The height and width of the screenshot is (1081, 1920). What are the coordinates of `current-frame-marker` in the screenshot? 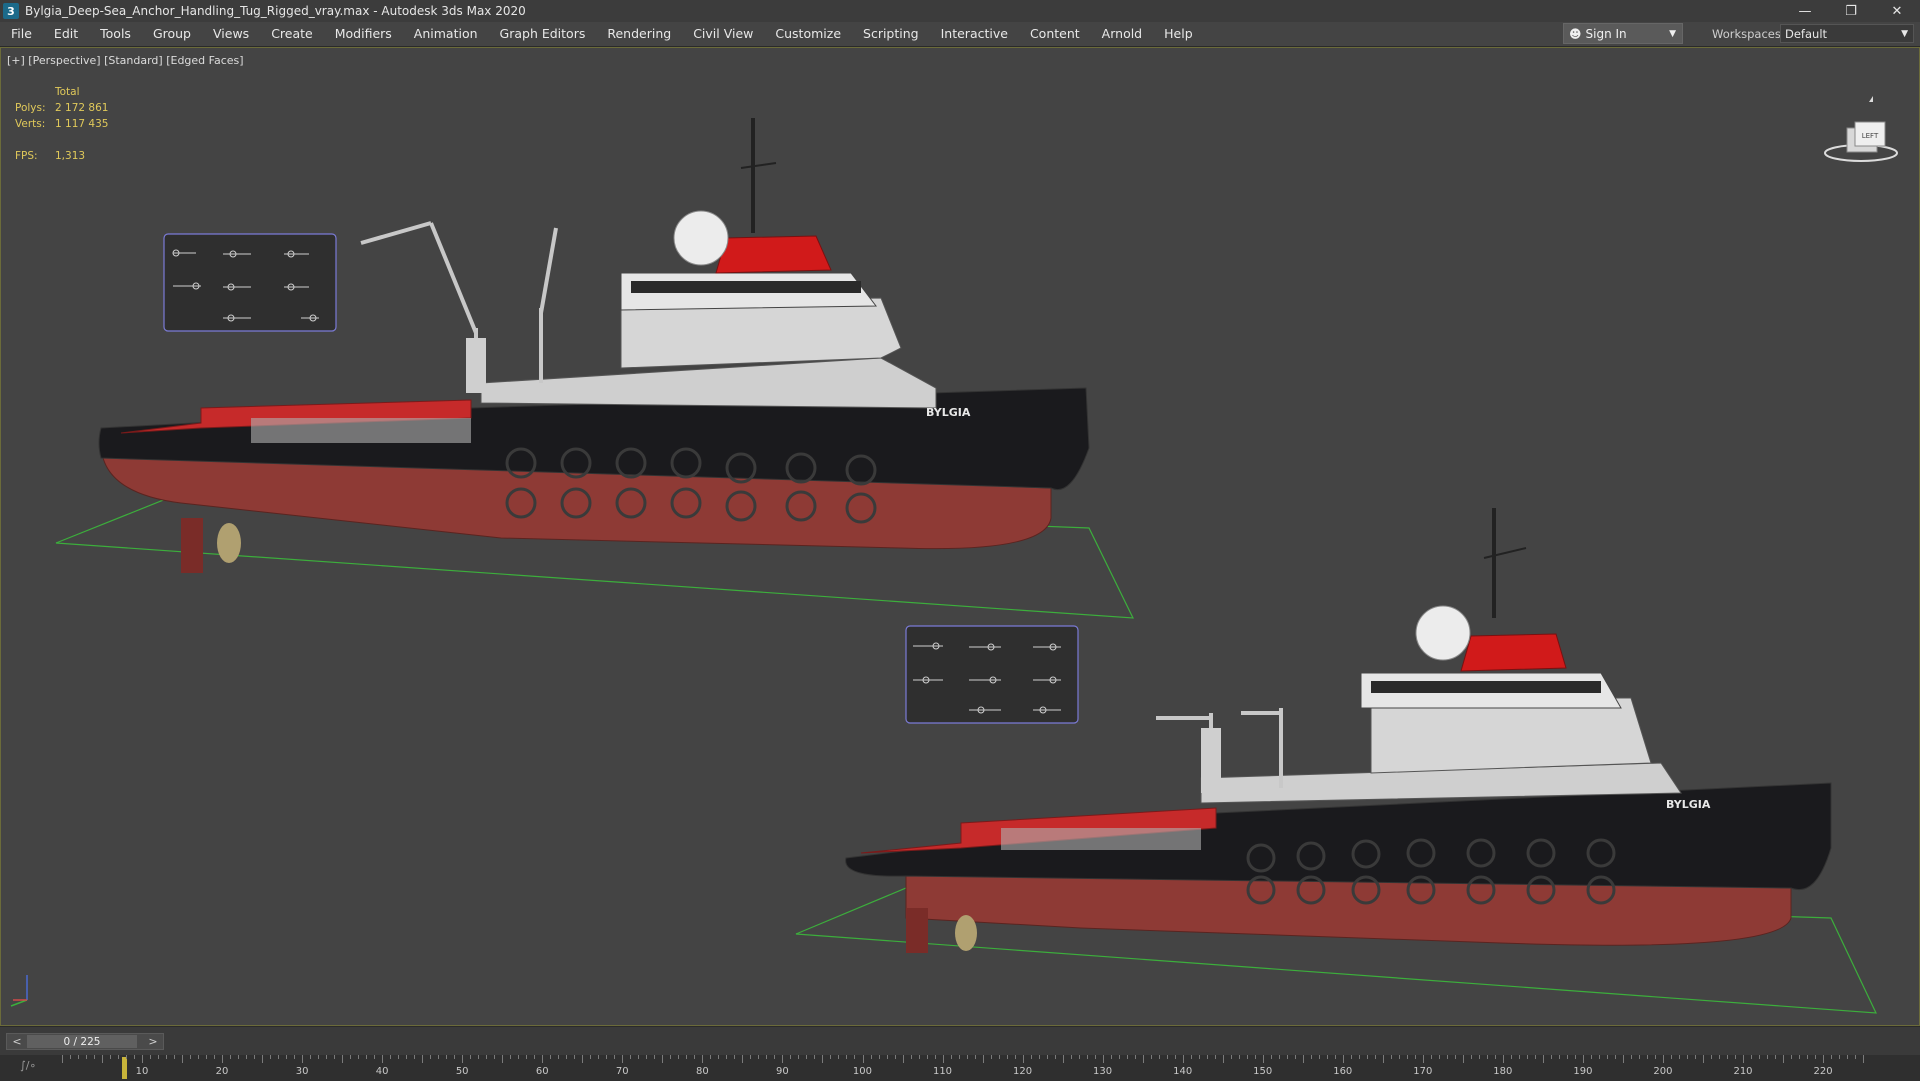 It's located at (124, 1068).